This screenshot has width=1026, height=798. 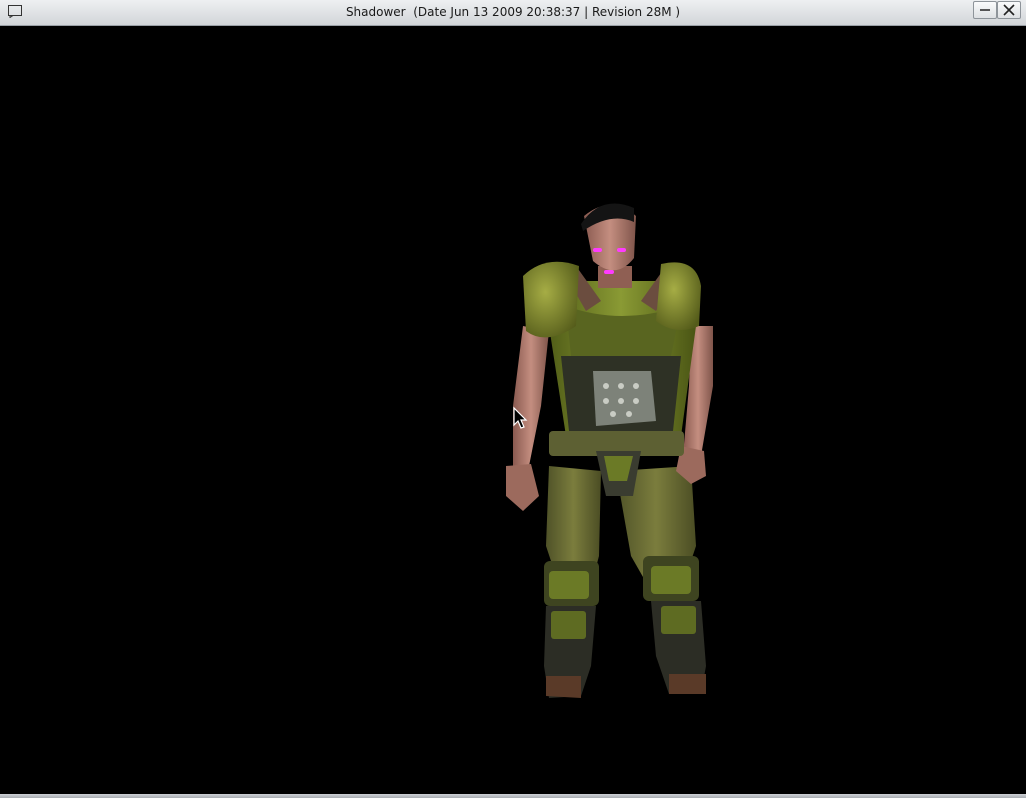 I want to click on character-model, so click(x=609, y=450).